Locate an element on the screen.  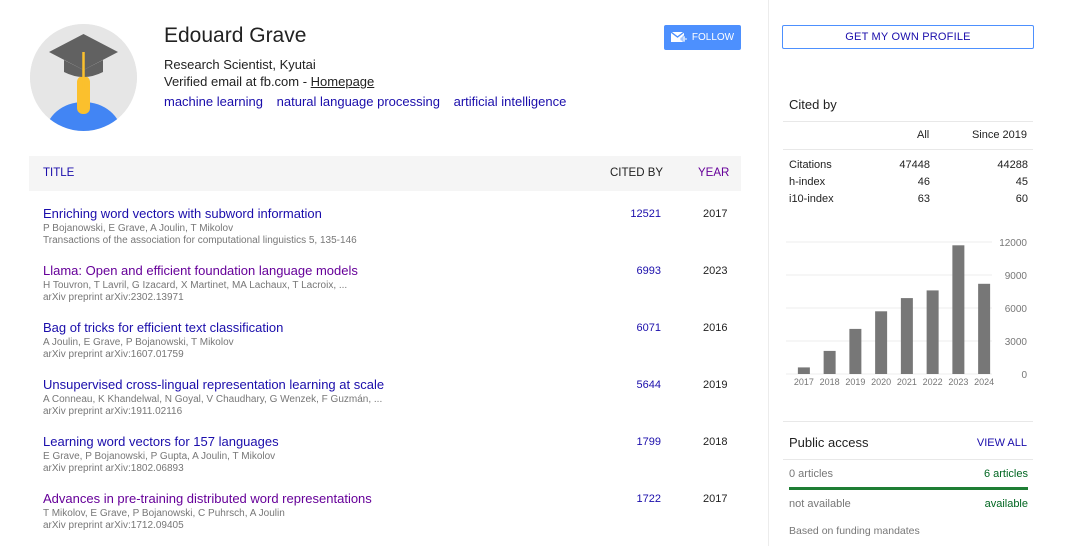
interest-link: artificial intelligence is located at coordinates (510, 101).